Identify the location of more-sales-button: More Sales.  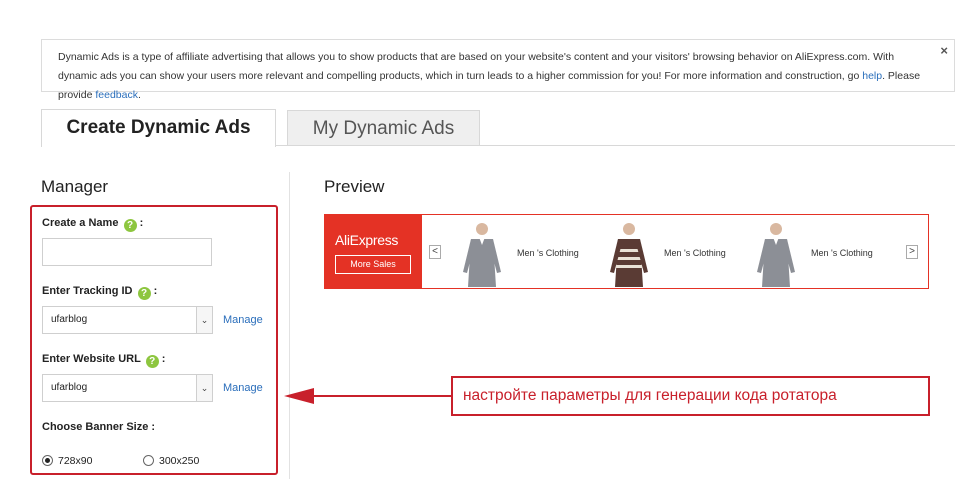
(373, 264).